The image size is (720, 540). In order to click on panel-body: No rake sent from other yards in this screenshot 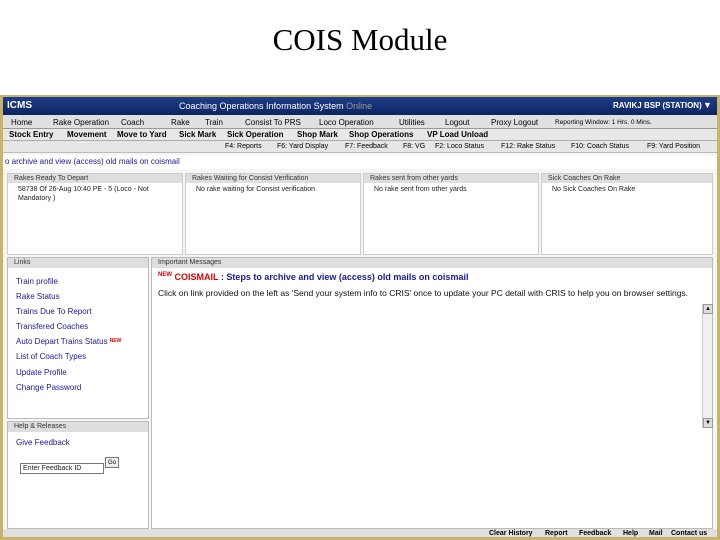, I will do `click(420, 189)`.